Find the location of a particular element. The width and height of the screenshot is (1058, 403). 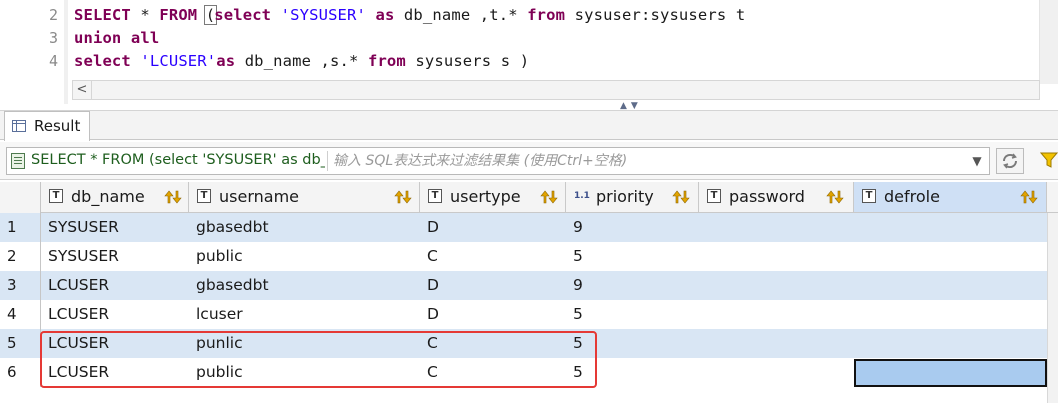

row-number: 1 is located at coordinates (20, 227).